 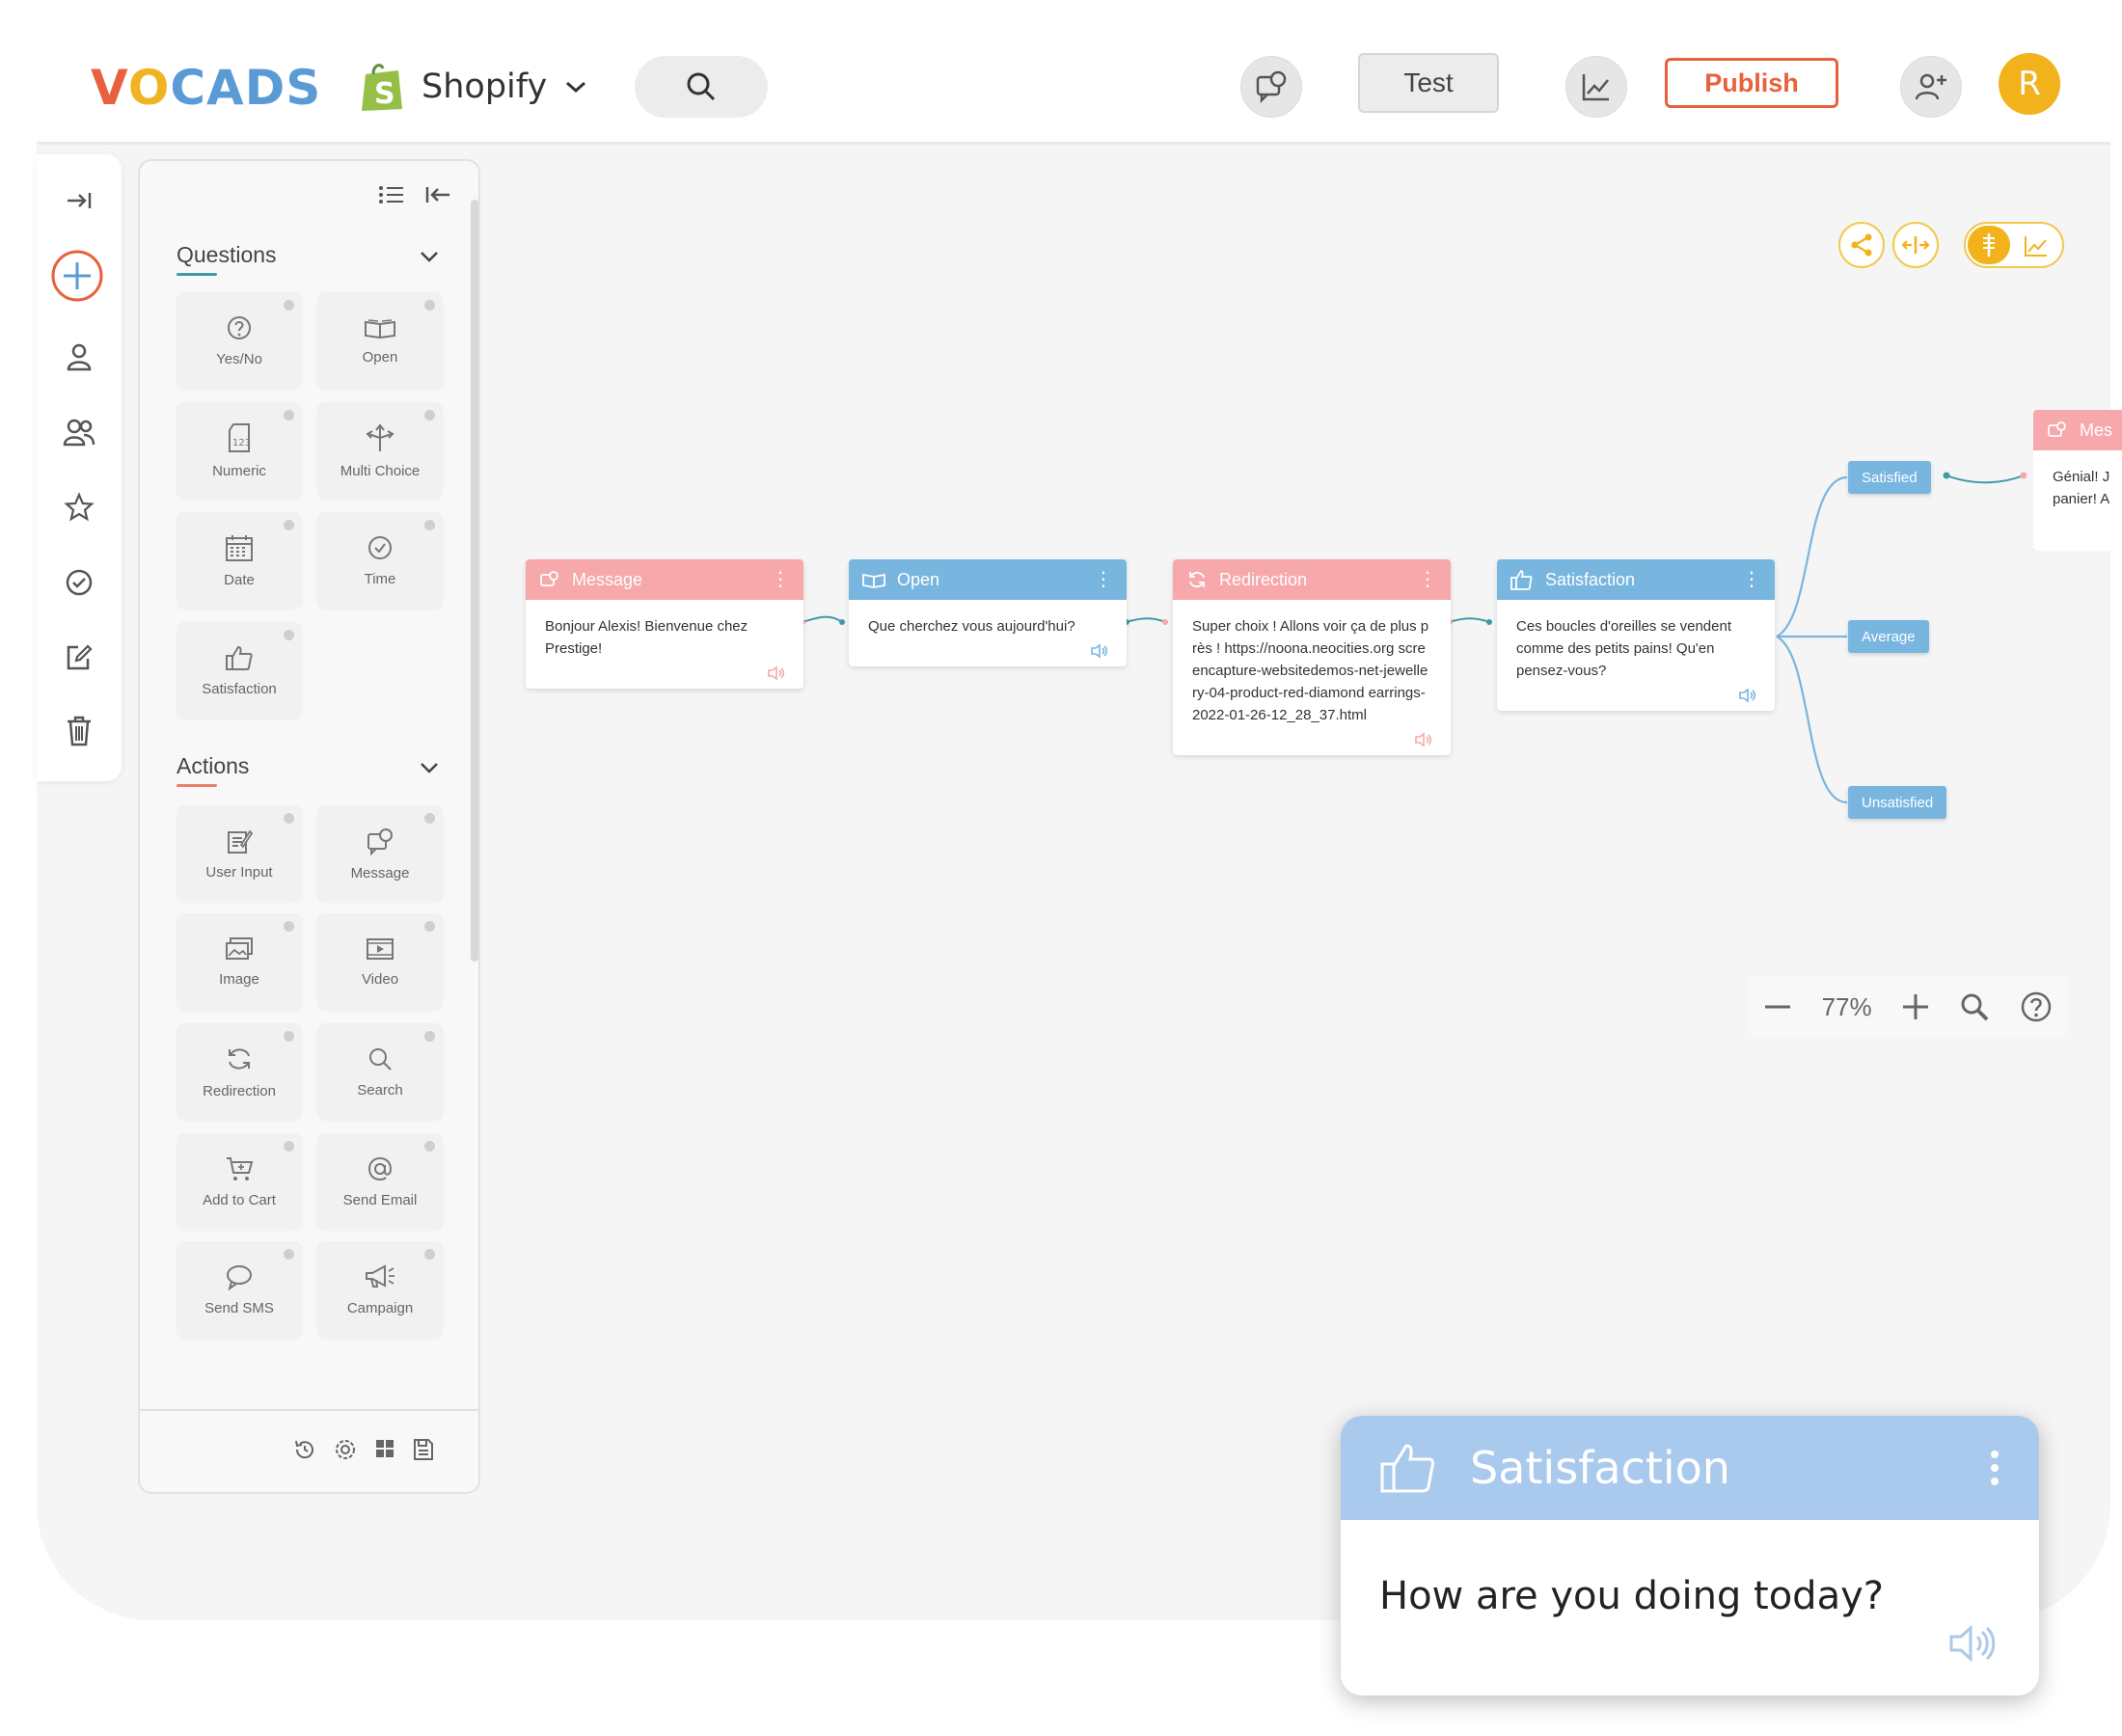 What do you see at coordinates (1995, 1468) in the screenshot?
I see `kebab-menu-icon` at bounding box center [1995, 1468].